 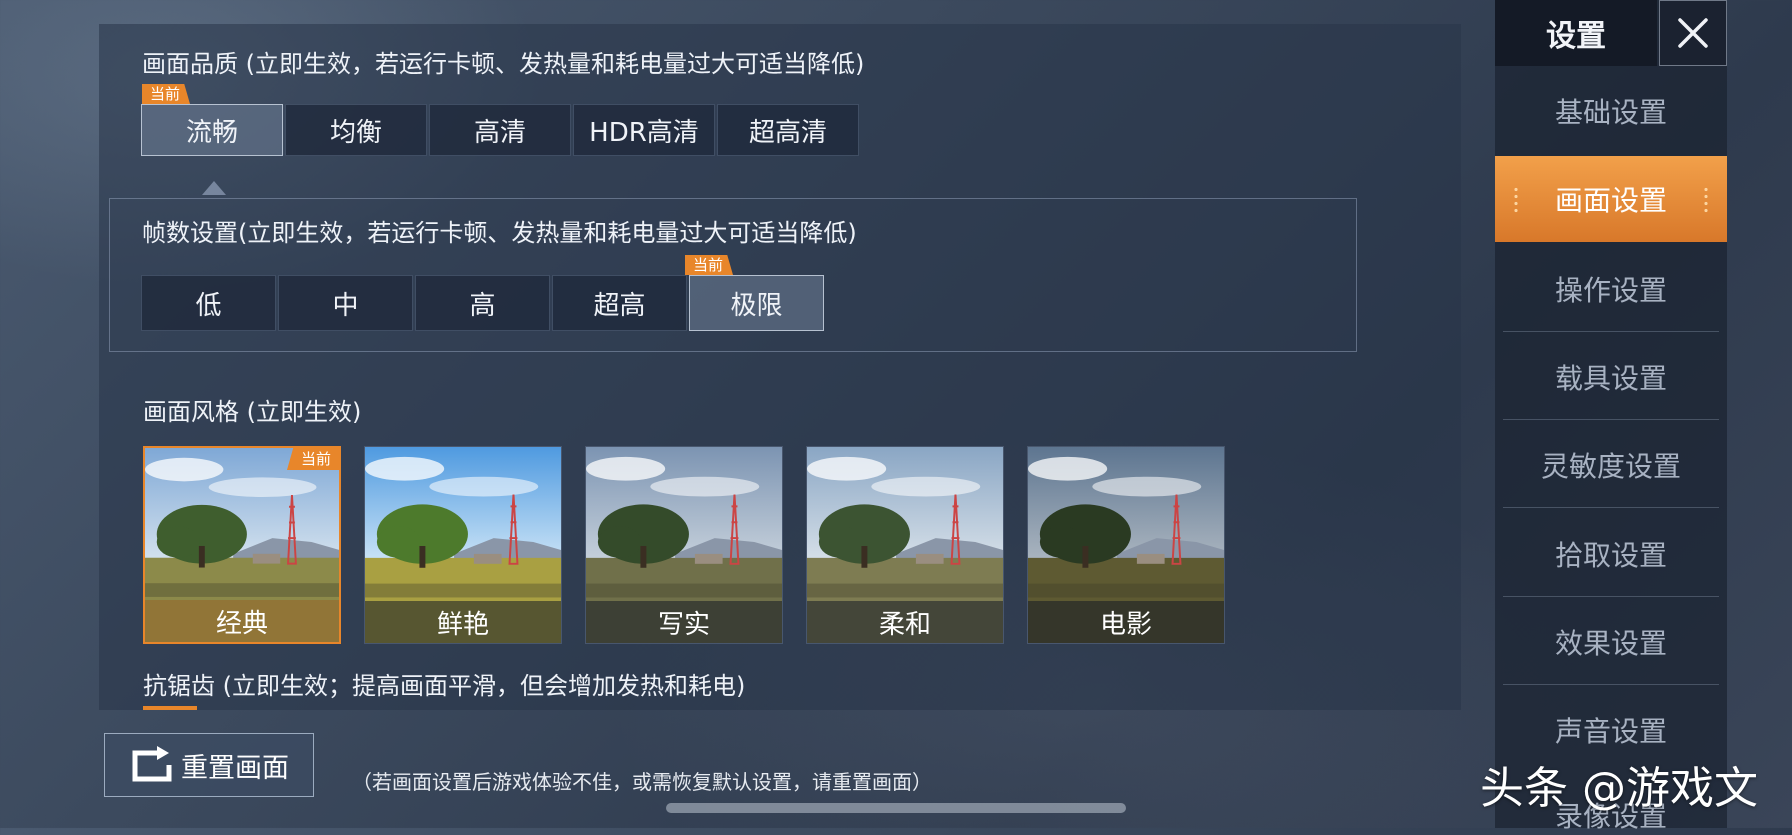 What do you see at coordinates (756, 303) in the screenshot?
I see `fps-option-extreme: 极限` at bounding box center [756, 303].